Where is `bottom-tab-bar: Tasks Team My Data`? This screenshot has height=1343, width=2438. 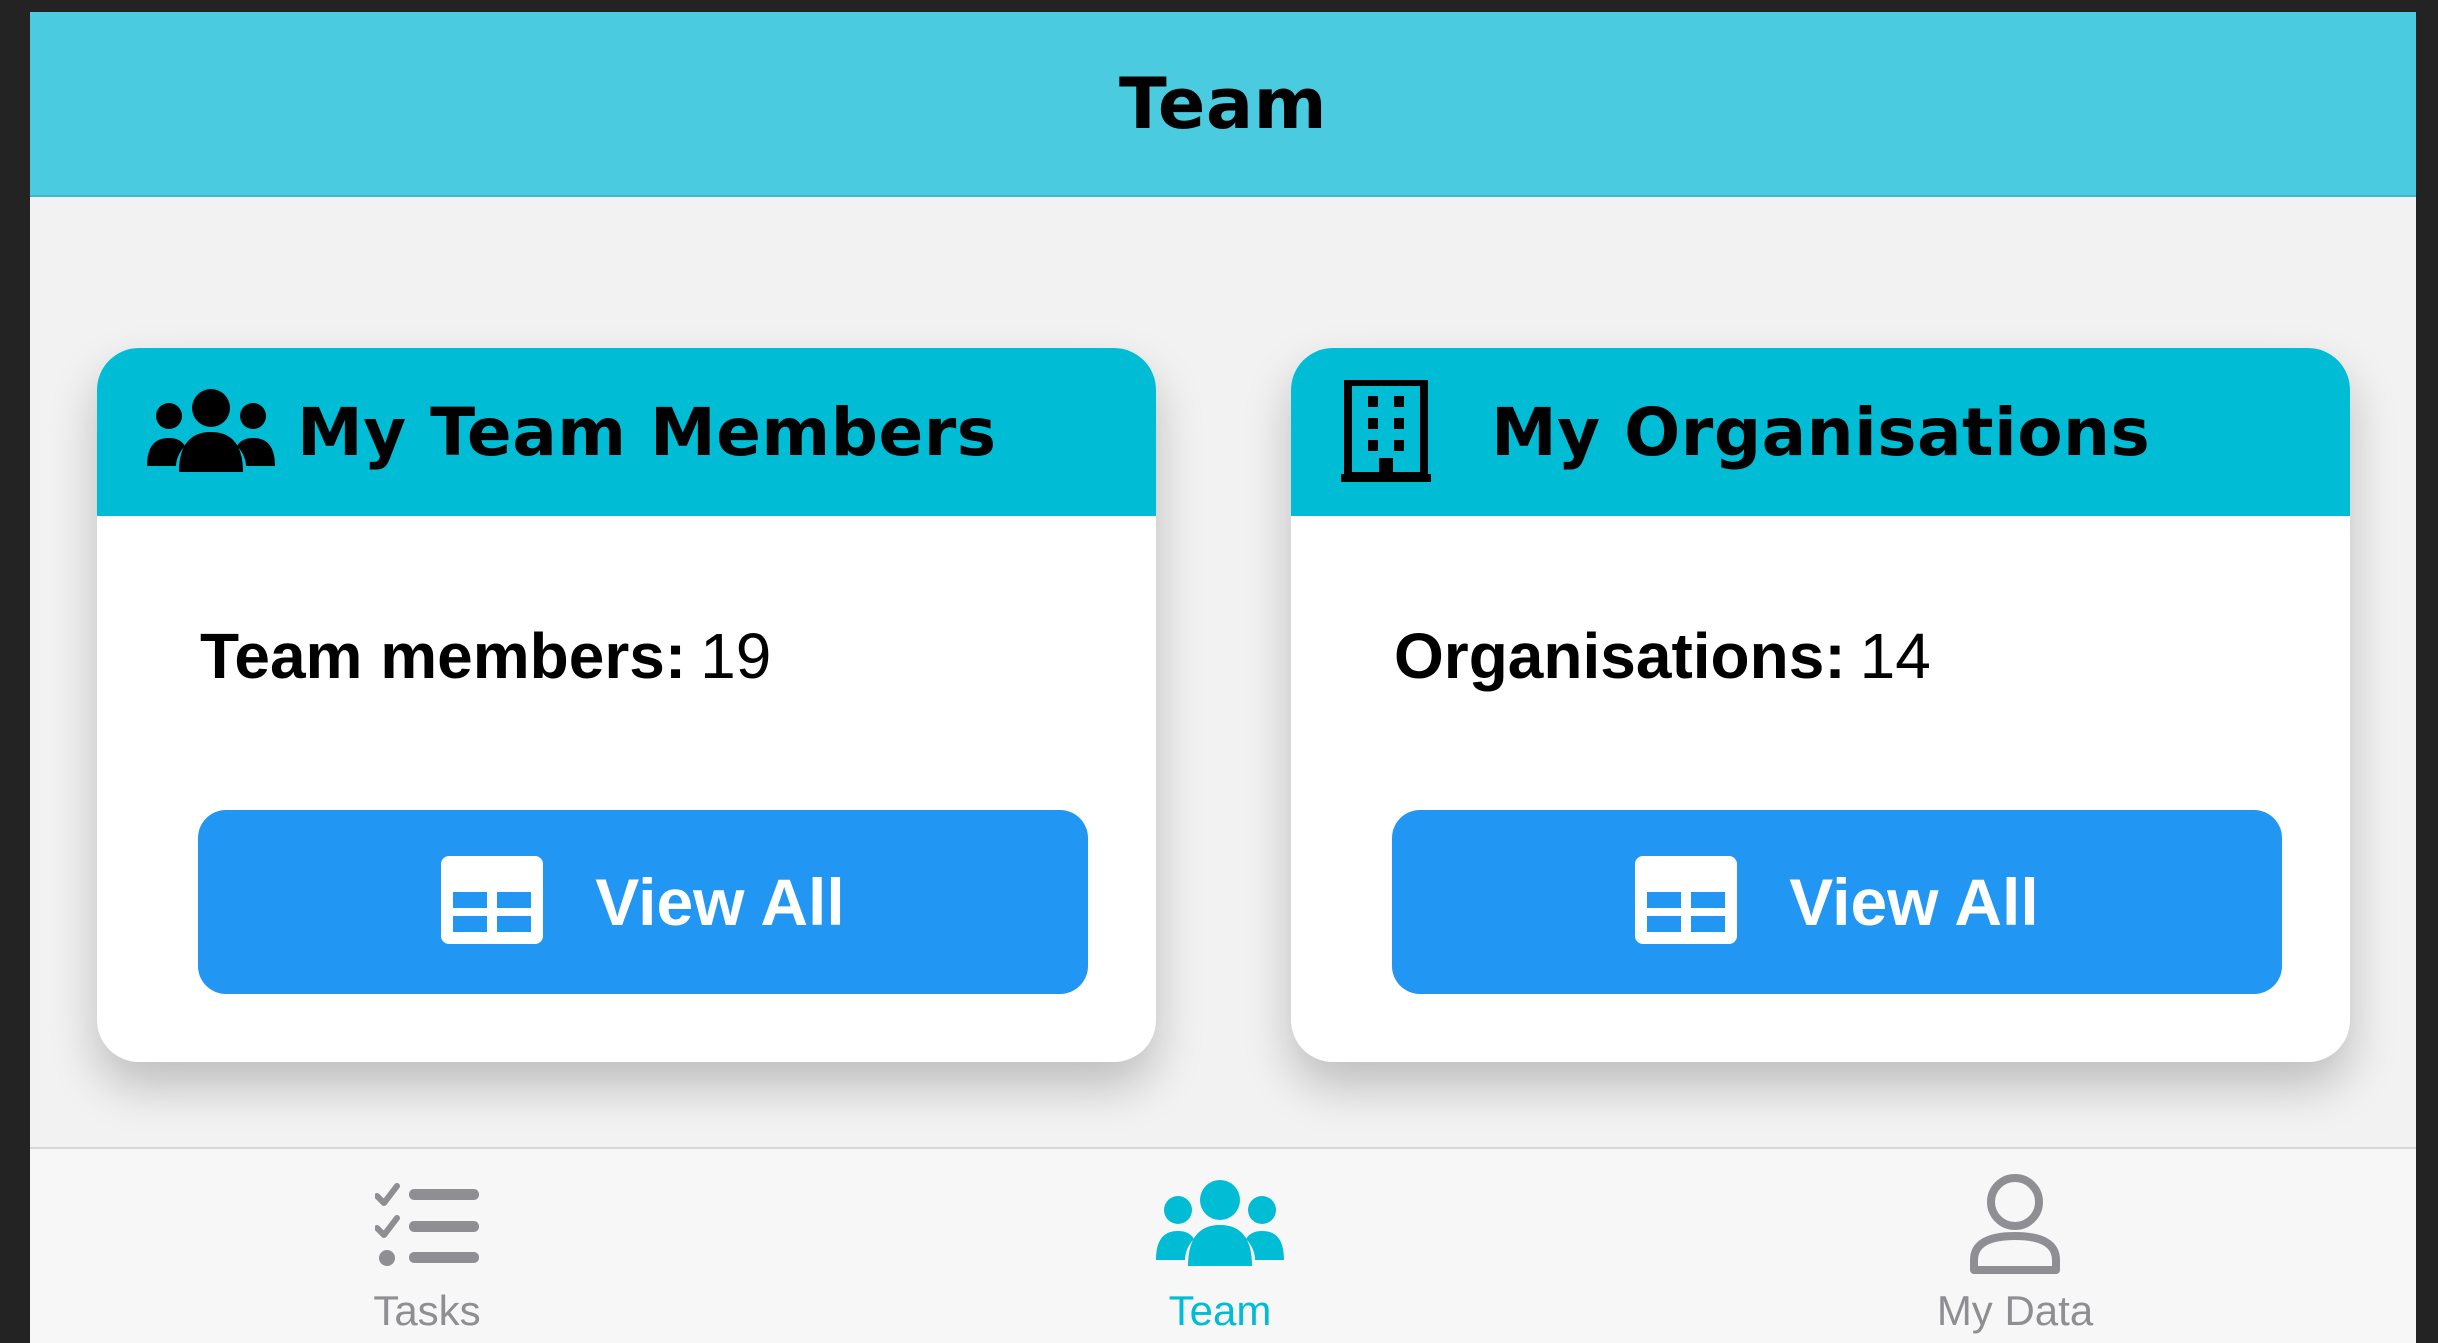
bottom-tab-bar: Tasks Team My Data is located at coordinates (1223, 1245).